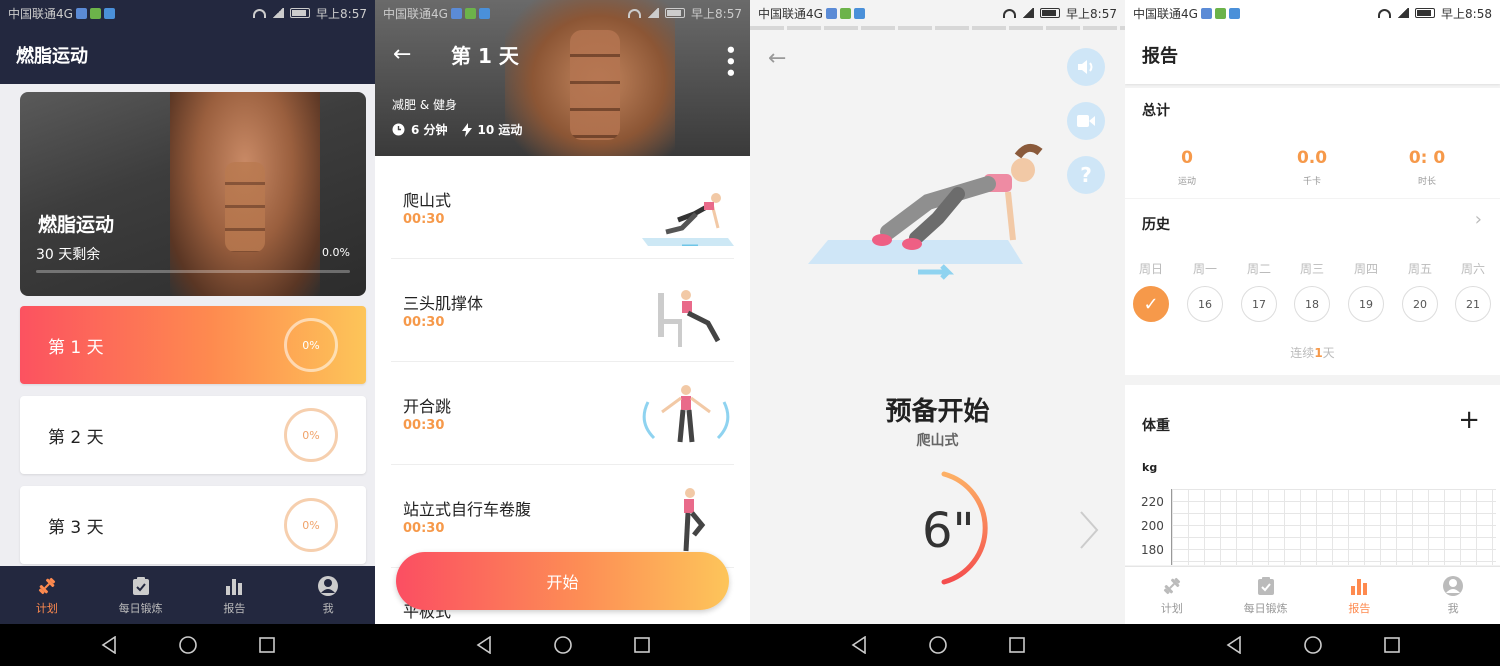  I want to click on day-card-2: 第 2 天 0%, so click(193, 435).